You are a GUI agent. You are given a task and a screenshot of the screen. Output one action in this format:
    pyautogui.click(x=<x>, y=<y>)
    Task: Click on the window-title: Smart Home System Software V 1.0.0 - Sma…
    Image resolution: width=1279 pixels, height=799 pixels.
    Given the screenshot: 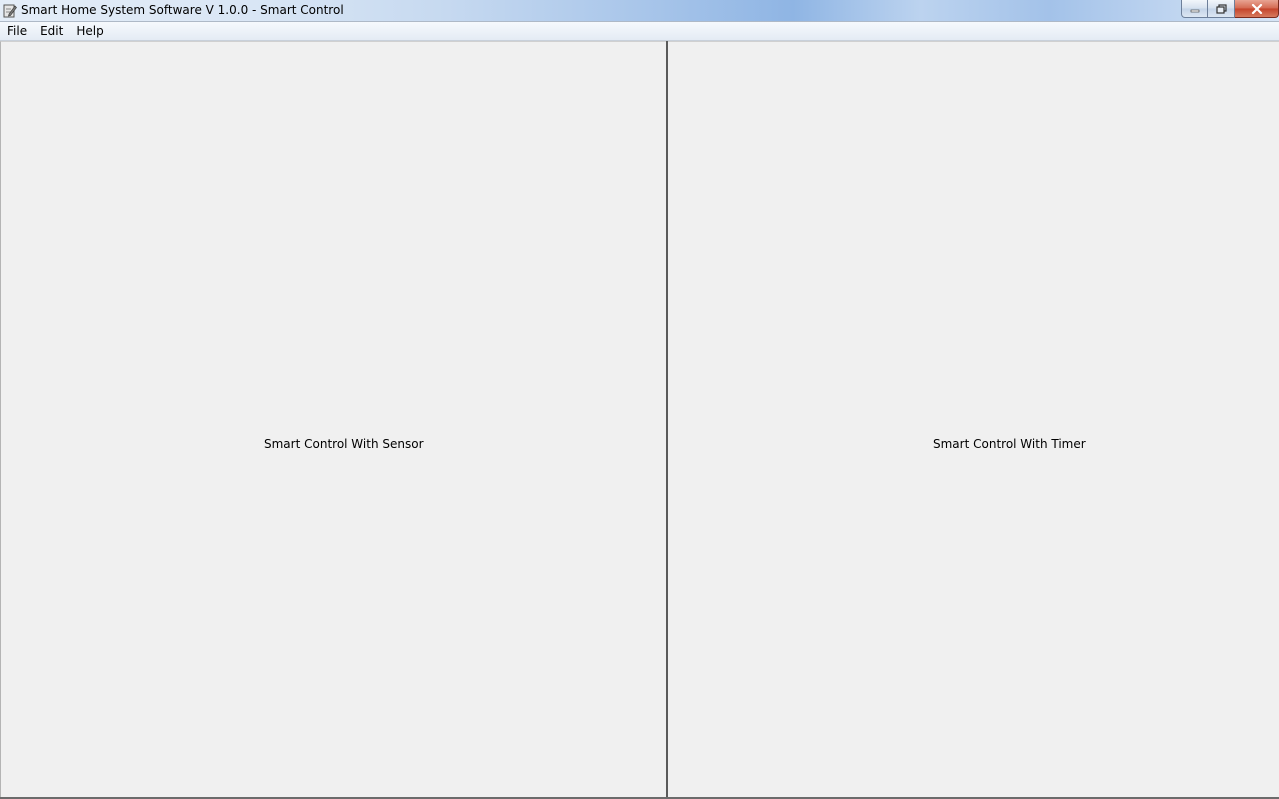 What is the action you would take?
    pyautogui.click(x=182, y=10)
    